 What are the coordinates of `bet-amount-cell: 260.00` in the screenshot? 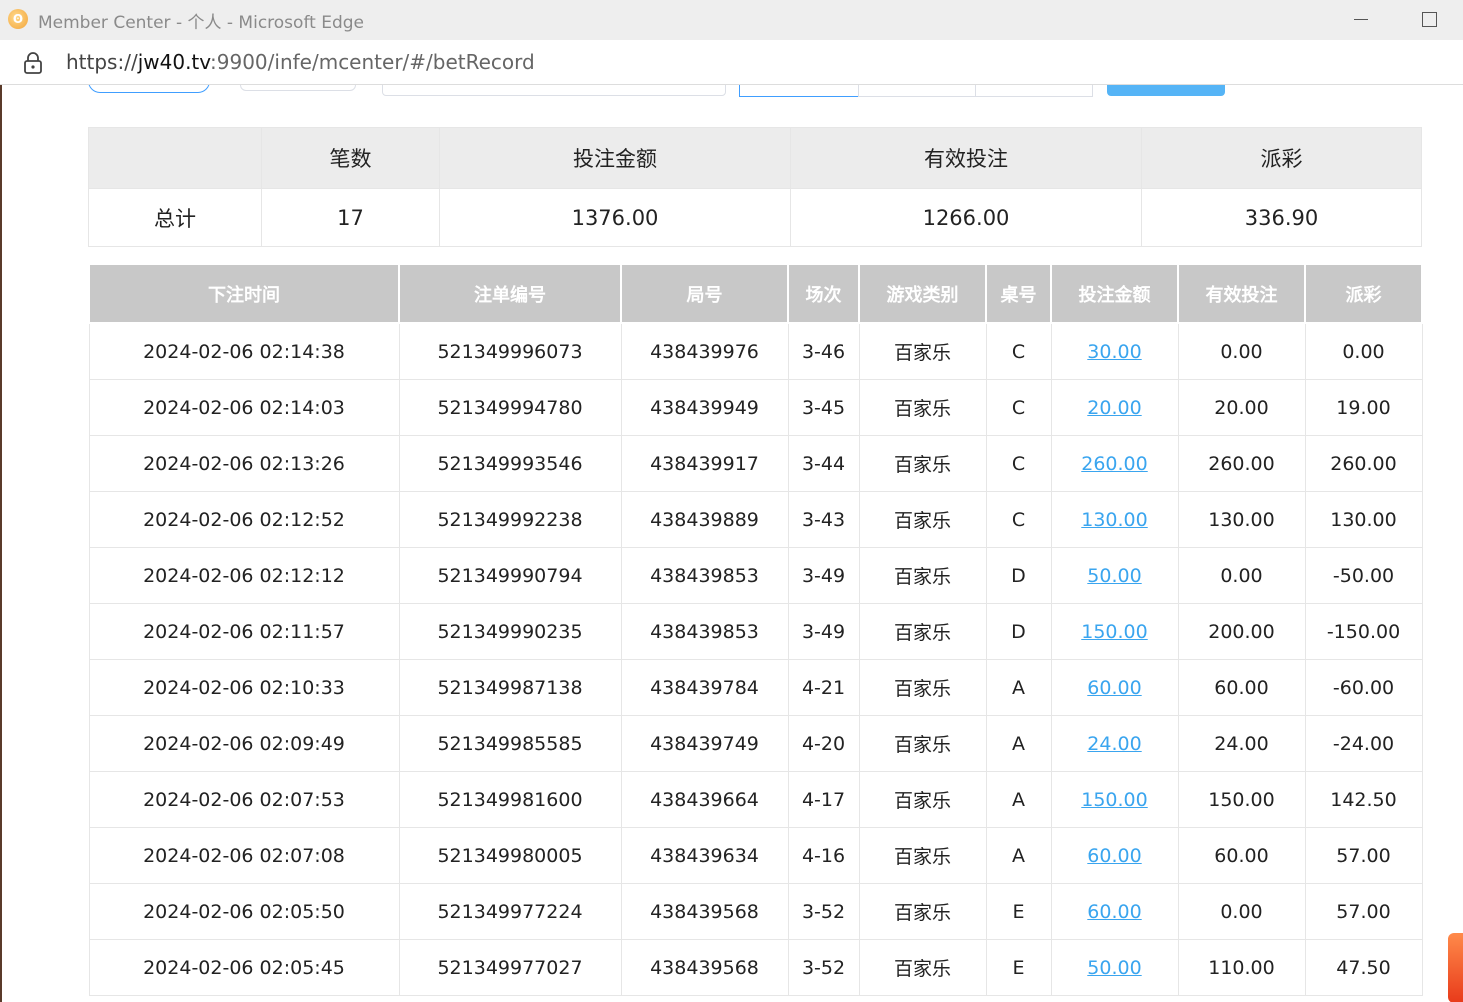 It's located at (1114, 463).